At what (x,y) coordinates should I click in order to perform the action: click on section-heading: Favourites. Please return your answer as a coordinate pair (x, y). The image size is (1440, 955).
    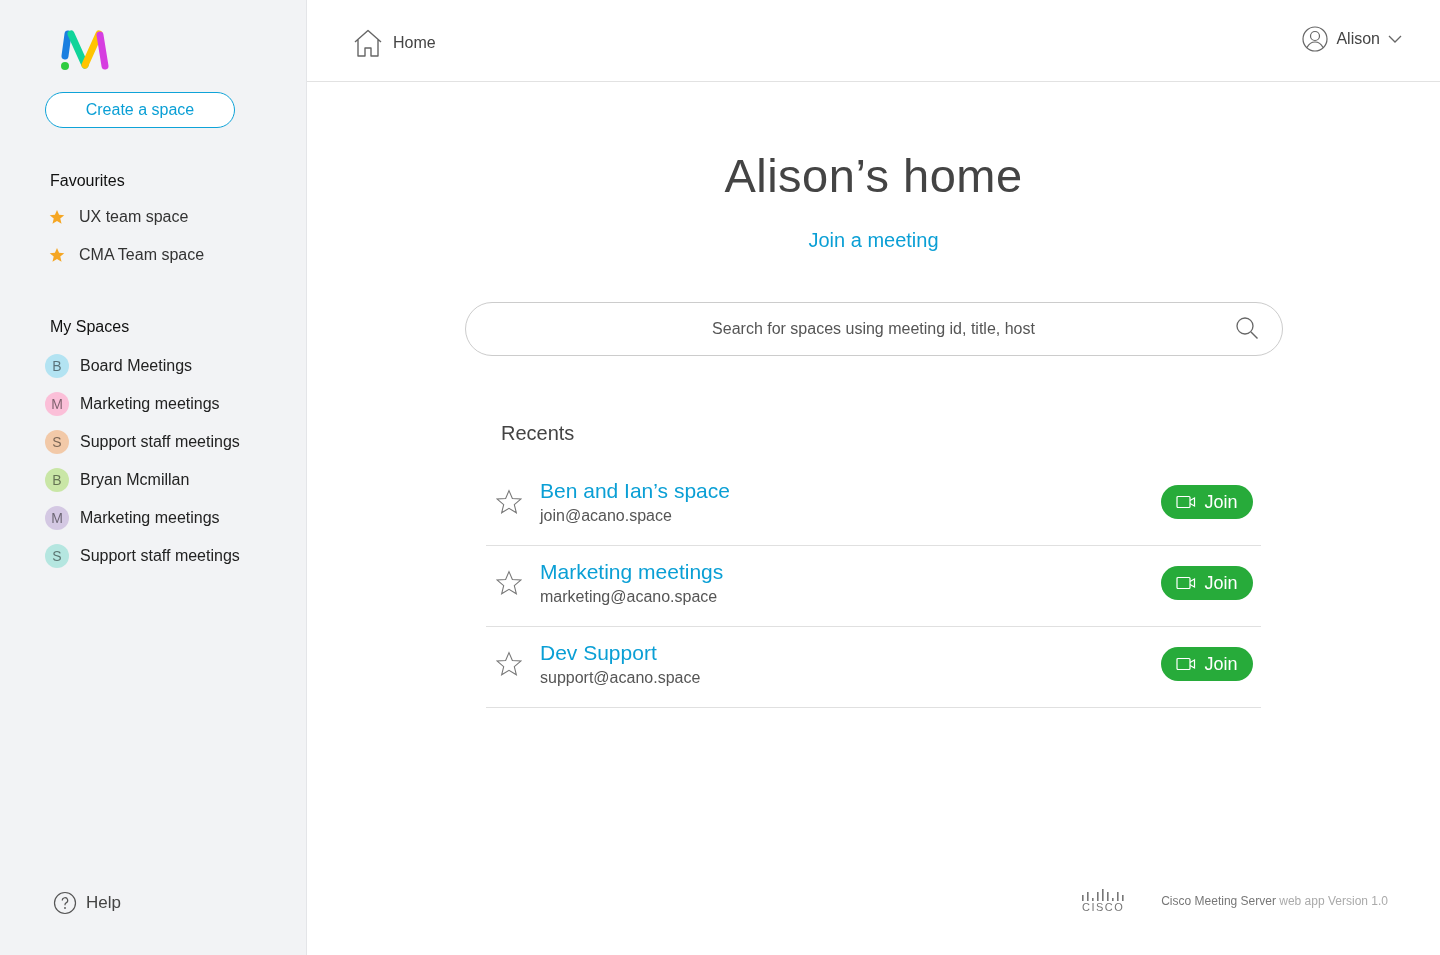
    Looking at the image, I should click on (88, 181).